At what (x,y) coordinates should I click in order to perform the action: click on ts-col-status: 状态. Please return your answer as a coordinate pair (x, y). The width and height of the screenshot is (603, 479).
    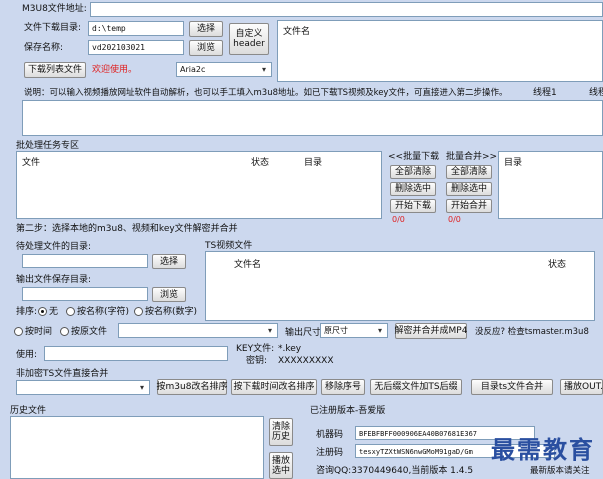
    Looking at the image, I should click on (557, 265).